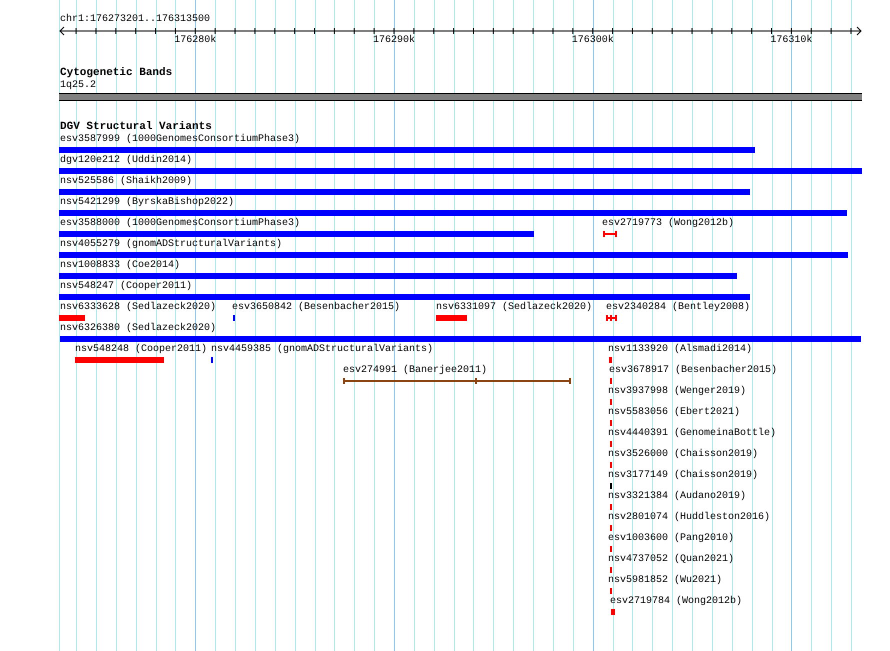 This screenshot has height=651, width=890. I want to click on feature-label: esv3588000 (1000GenomesConsortiumPhase3), so click(180, 224).